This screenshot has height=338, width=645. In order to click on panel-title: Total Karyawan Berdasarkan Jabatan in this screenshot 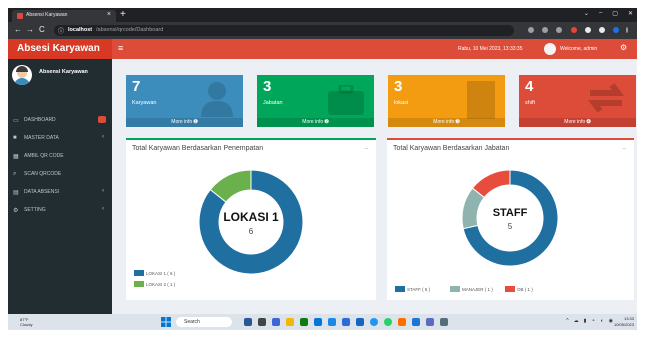, I will do `click(451, 148)`.